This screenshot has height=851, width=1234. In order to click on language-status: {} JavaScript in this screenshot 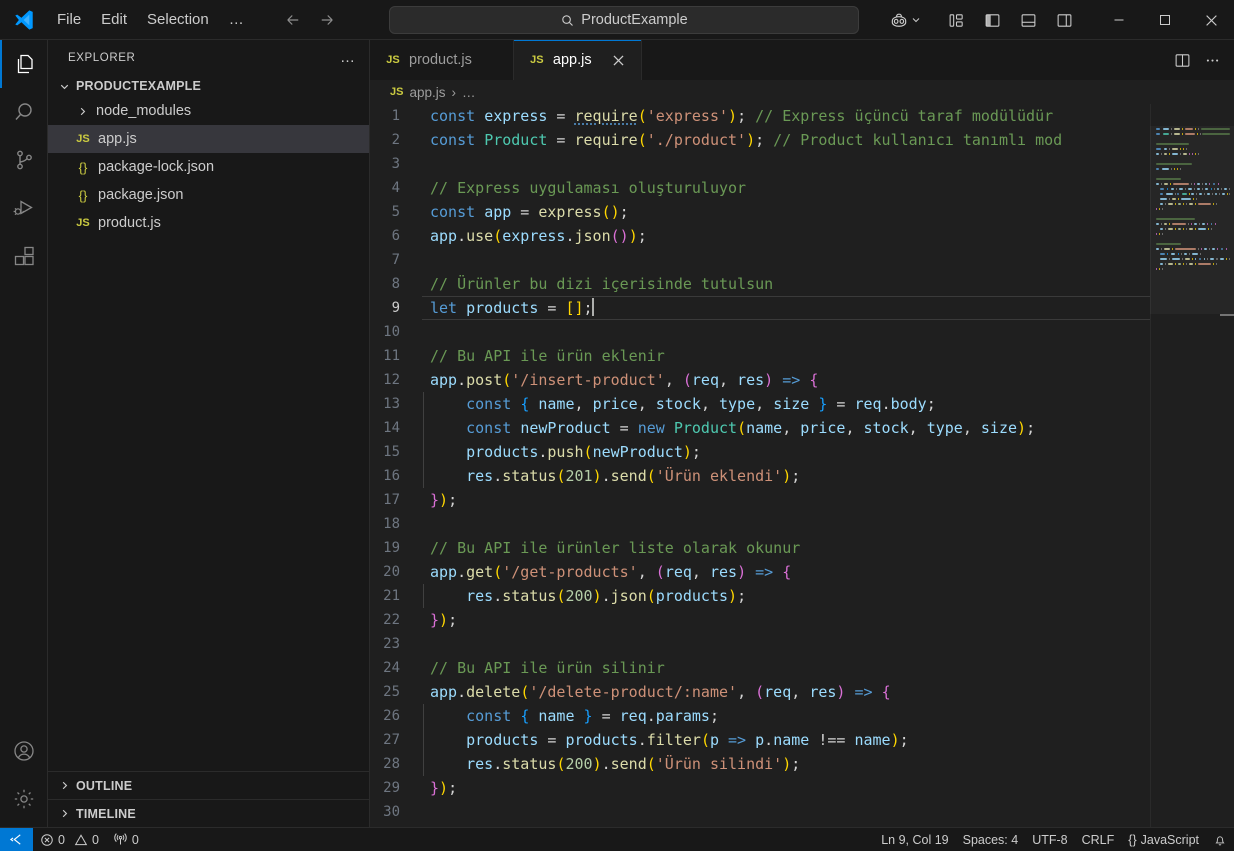, I will do `click(1163, 839)`.